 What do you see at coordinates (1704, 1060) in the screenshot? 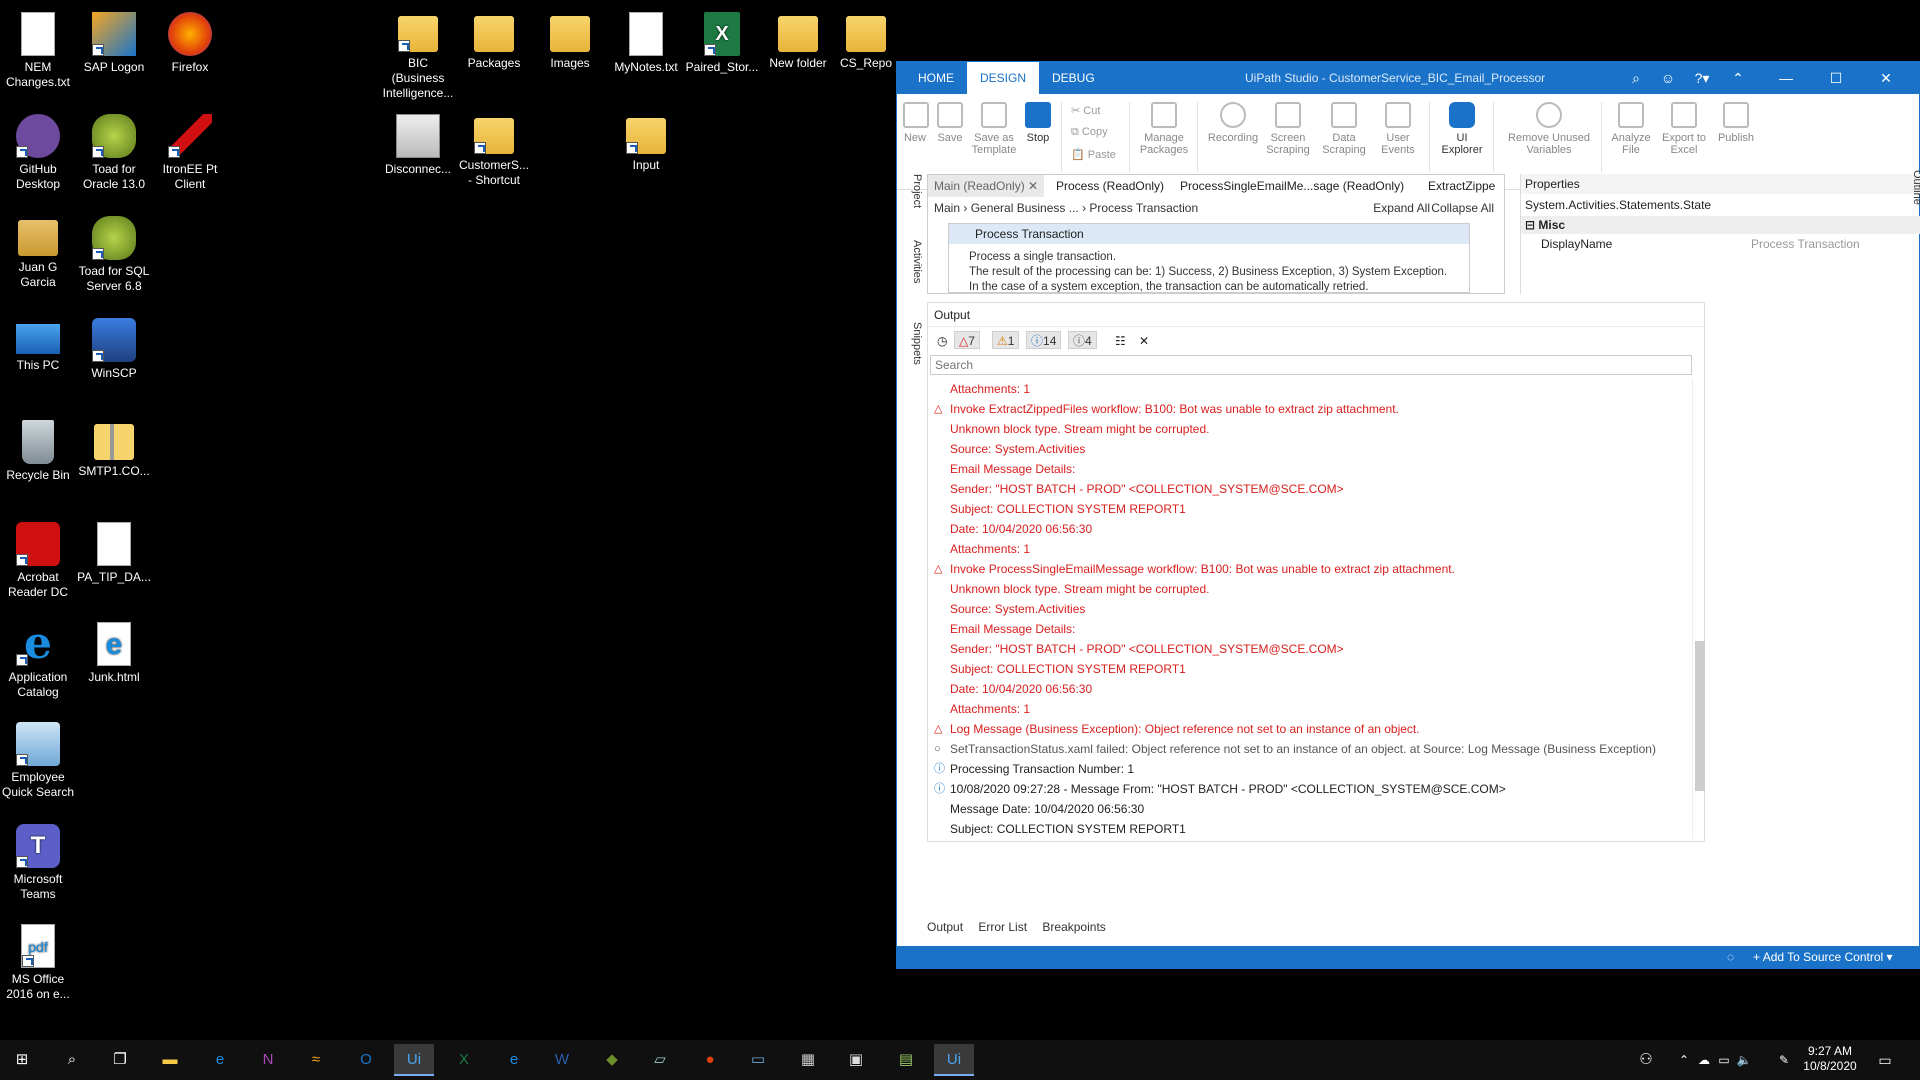
I see `cloud-icon: ☁` at bounding box center [1704, 1060].